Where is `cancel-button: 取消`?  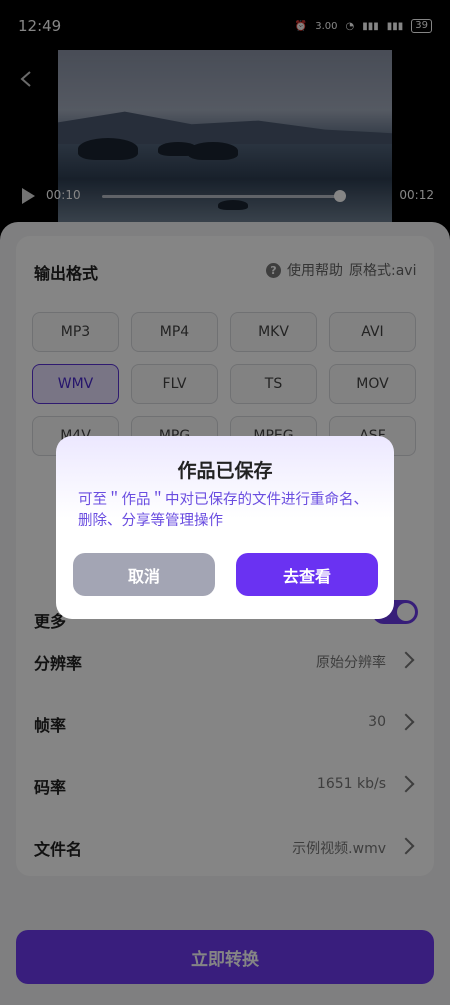 cancel-button: 取消 is located at coordinates (144, 574).